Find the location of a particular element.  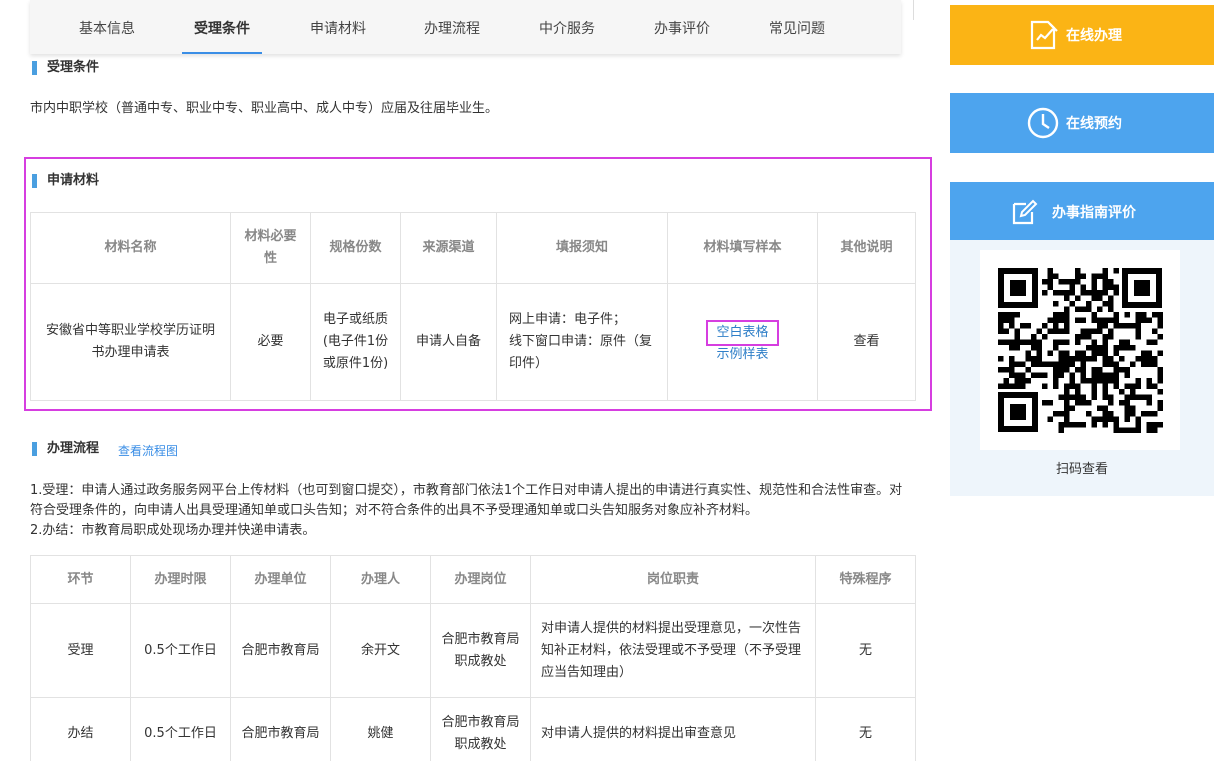

online-handle-button: 在线办理 is located at coordinates (1082, 35).